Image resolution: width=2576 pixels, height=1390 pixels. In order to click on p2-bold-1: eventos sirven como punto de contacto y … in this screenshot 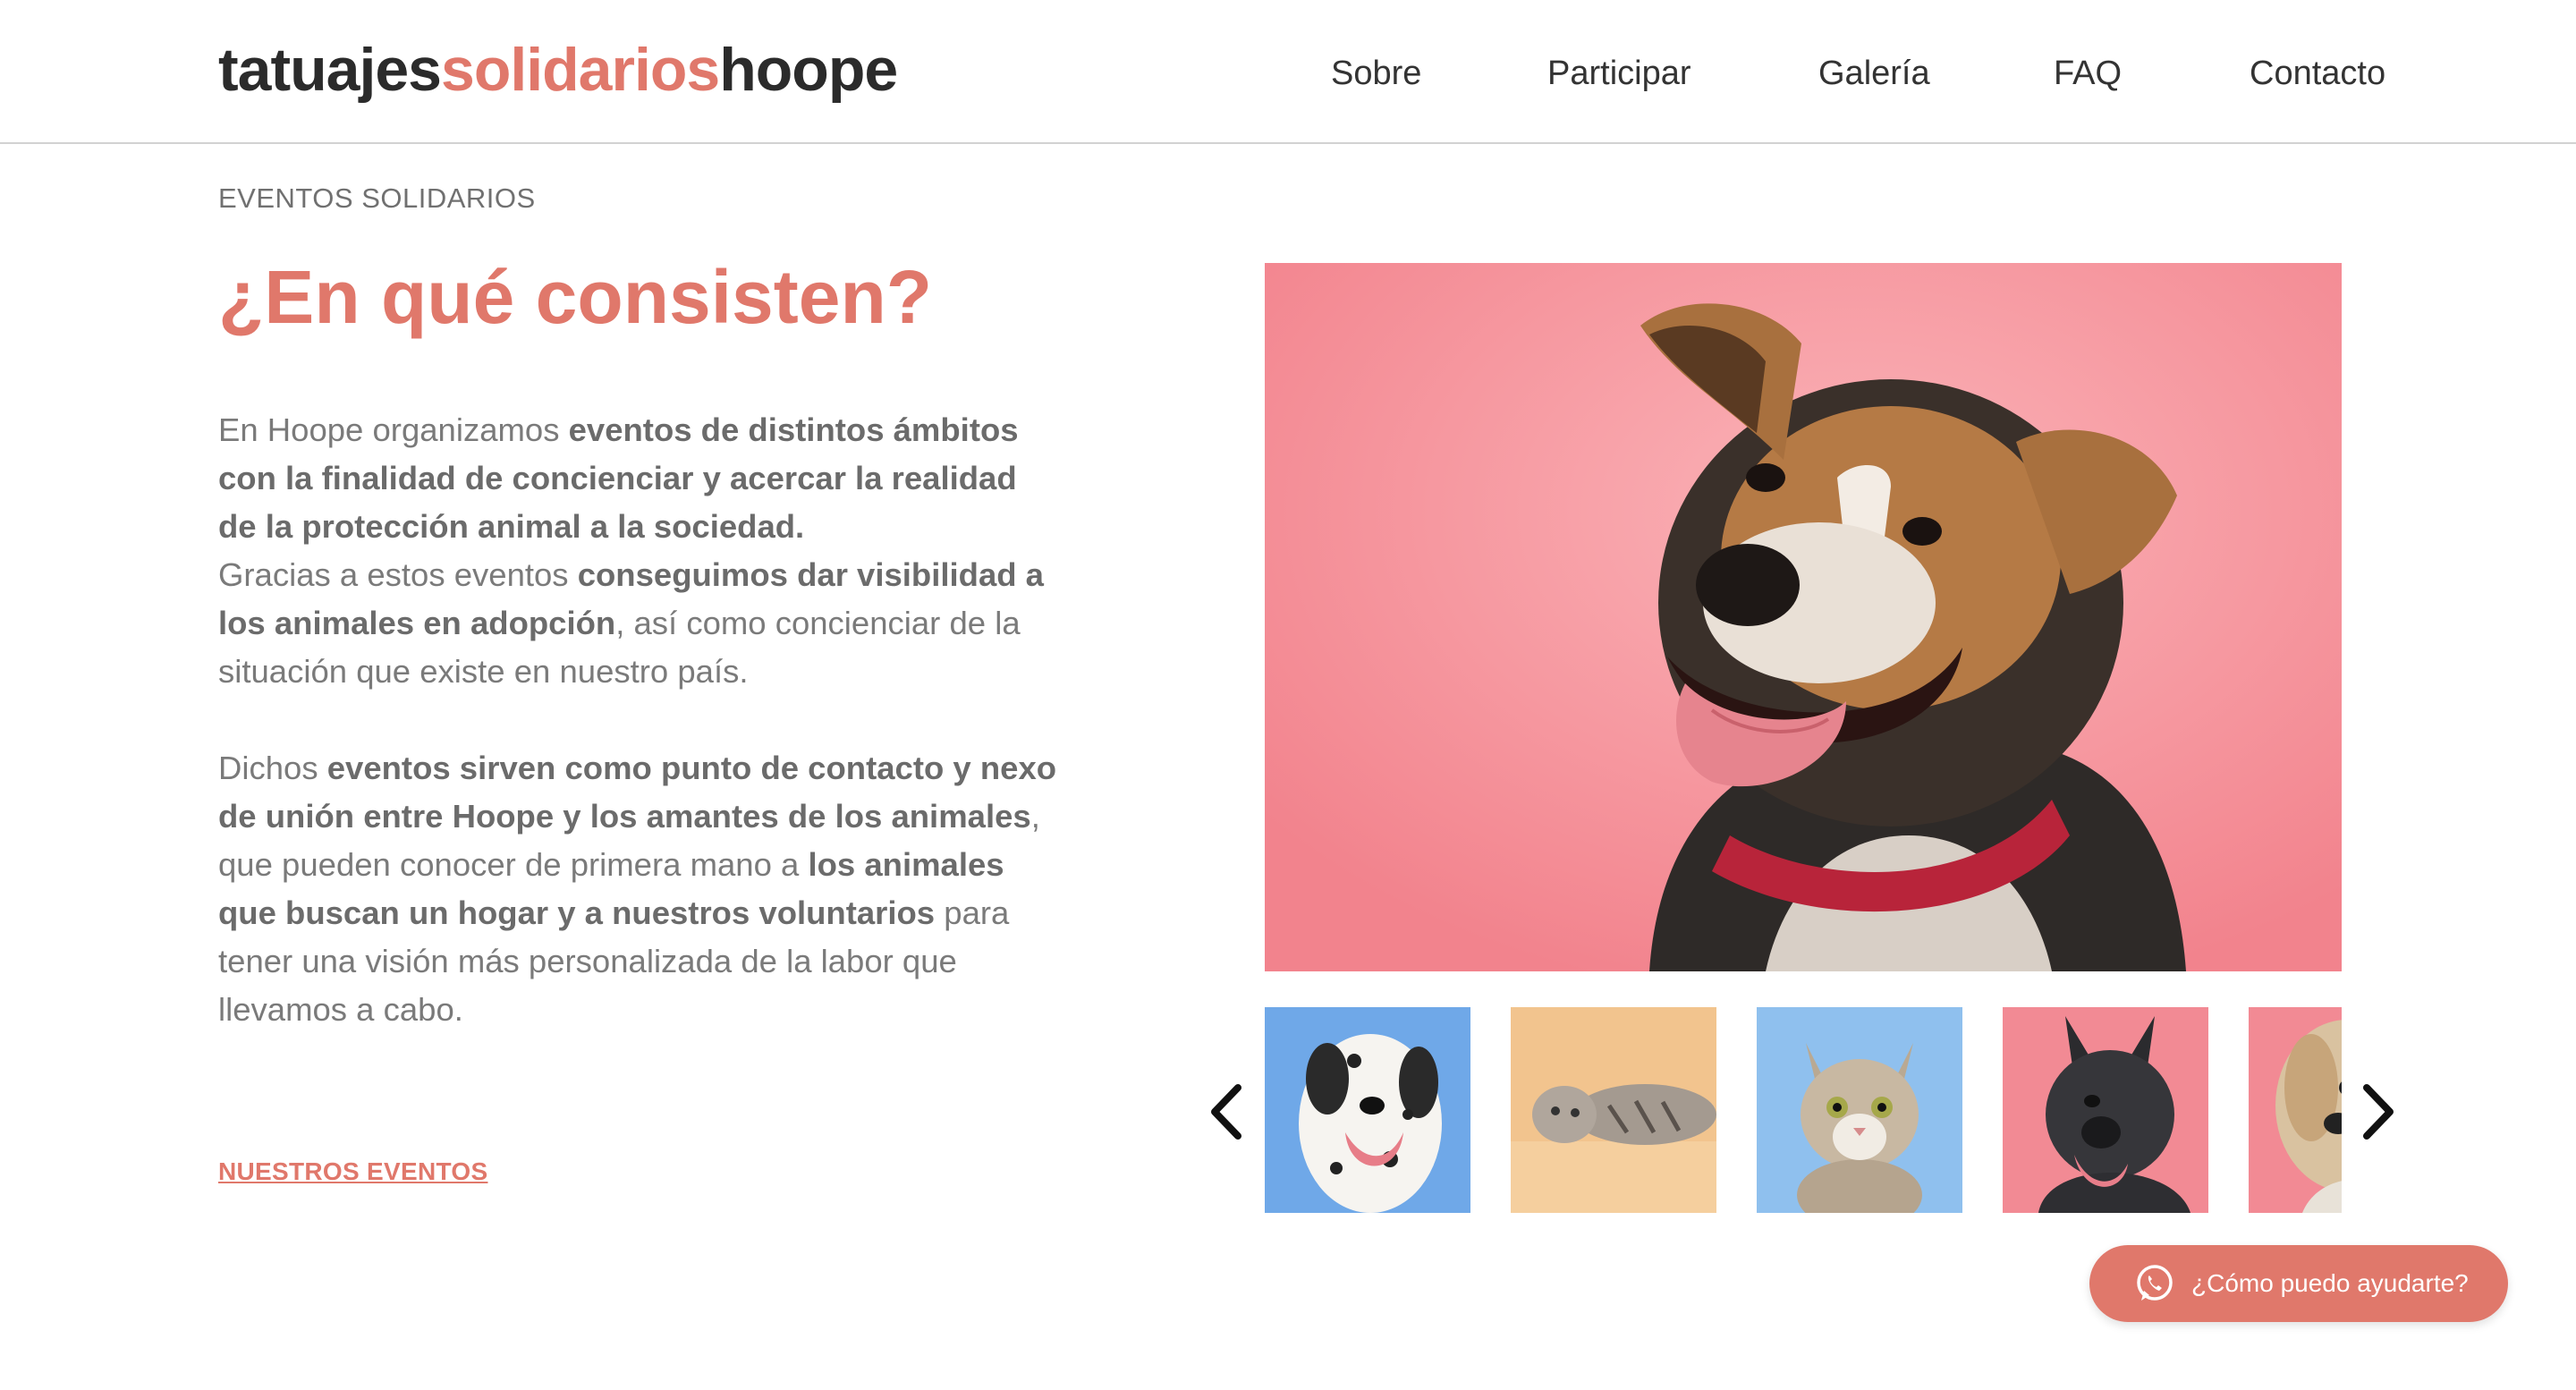, I will do `click(637, 792)`.